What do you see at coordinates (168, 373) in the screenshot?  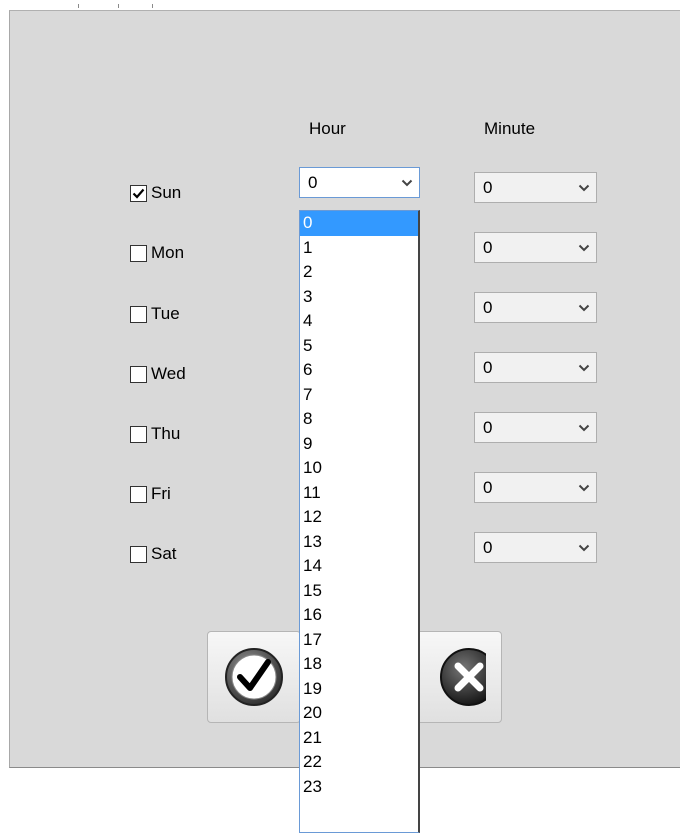 I see `day-label: Wed` at bounding box center [168, 373].